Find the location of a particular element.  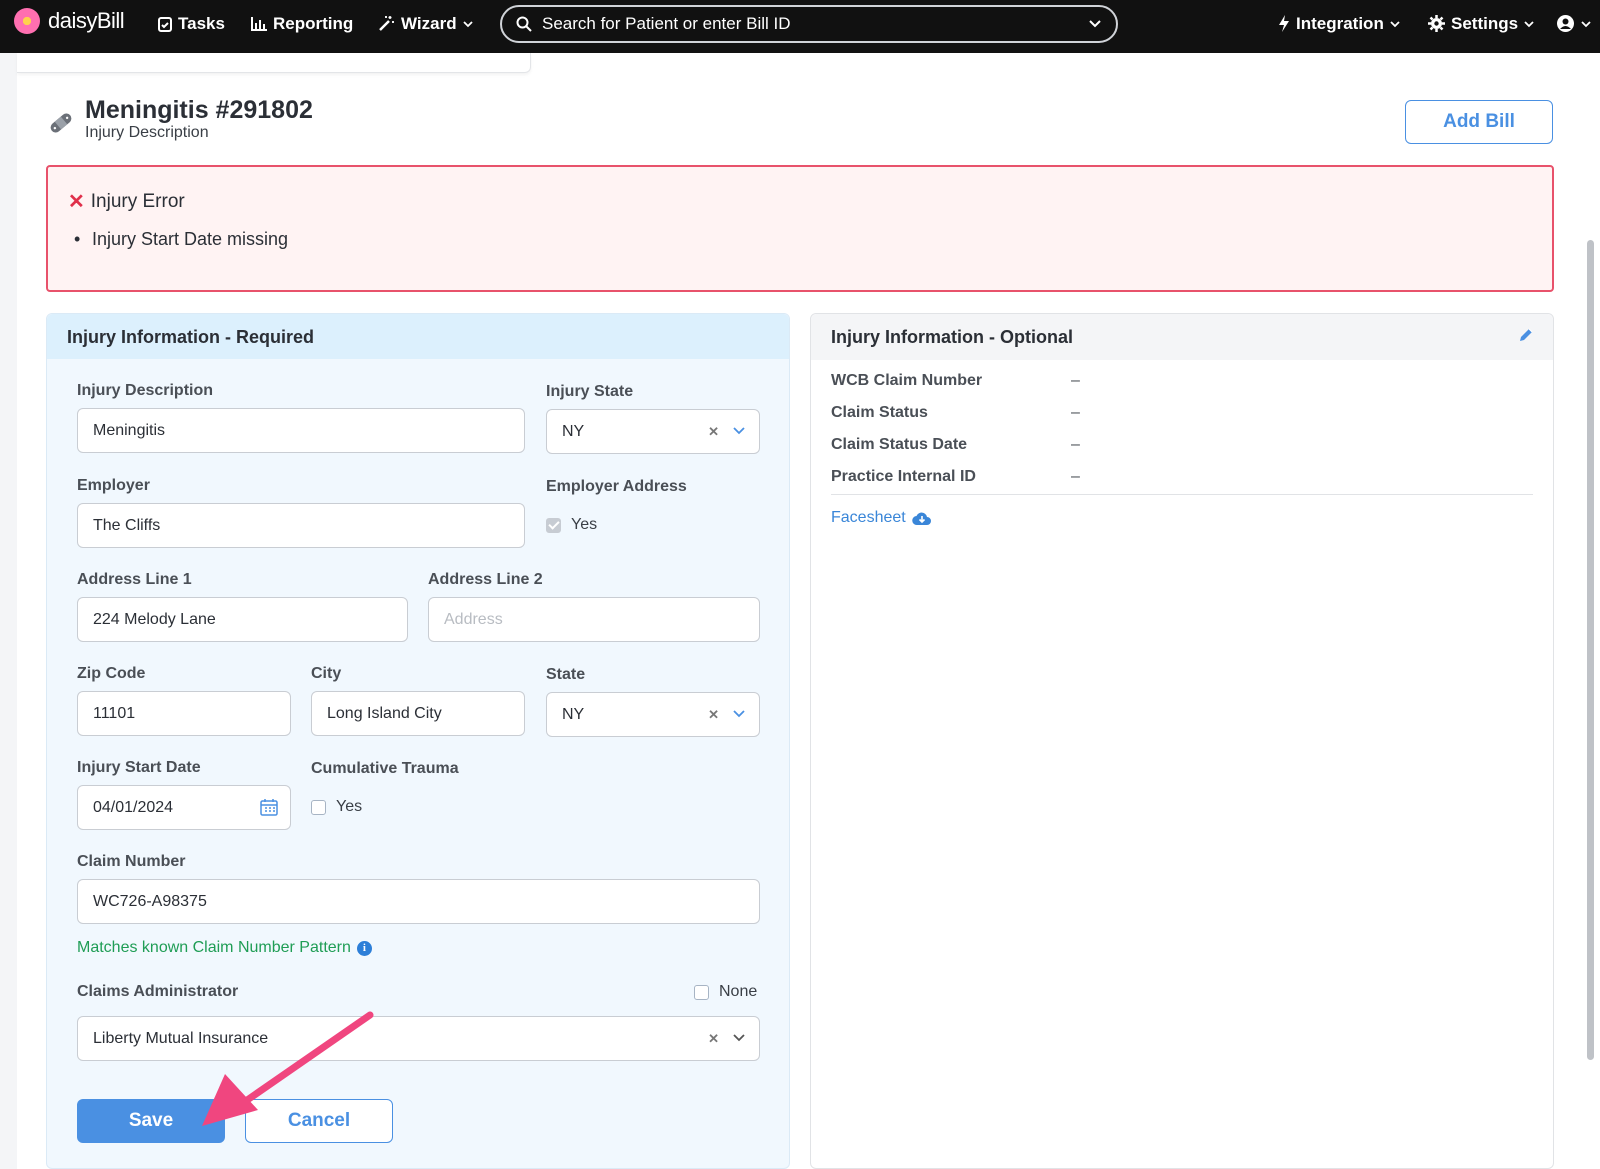

address-line-2-input: Address is located at coordinates (594, 619).